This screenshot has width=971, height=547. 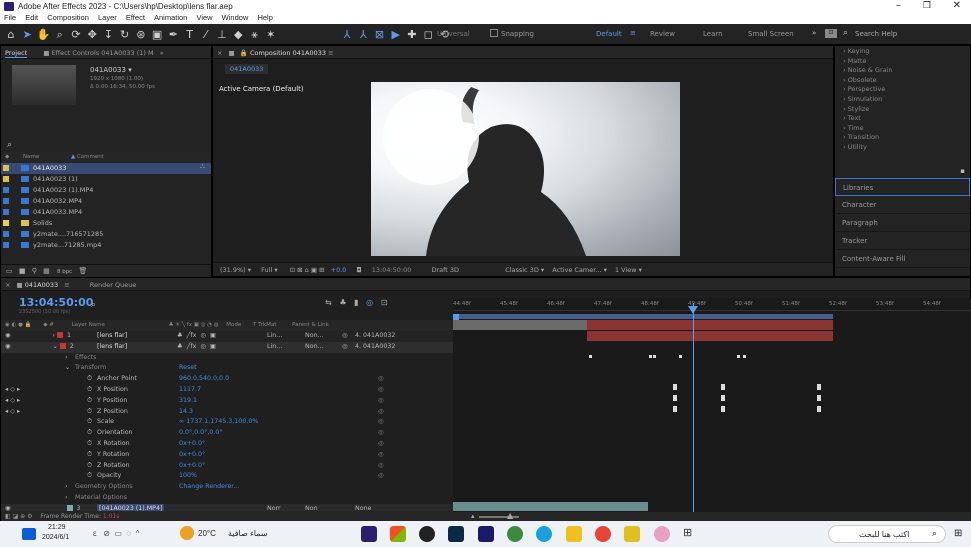 What do you see at coordinates (369, 534) in the screenshot?
I see `after-effects-taskbar-icon` at bounding box center [369, 534].